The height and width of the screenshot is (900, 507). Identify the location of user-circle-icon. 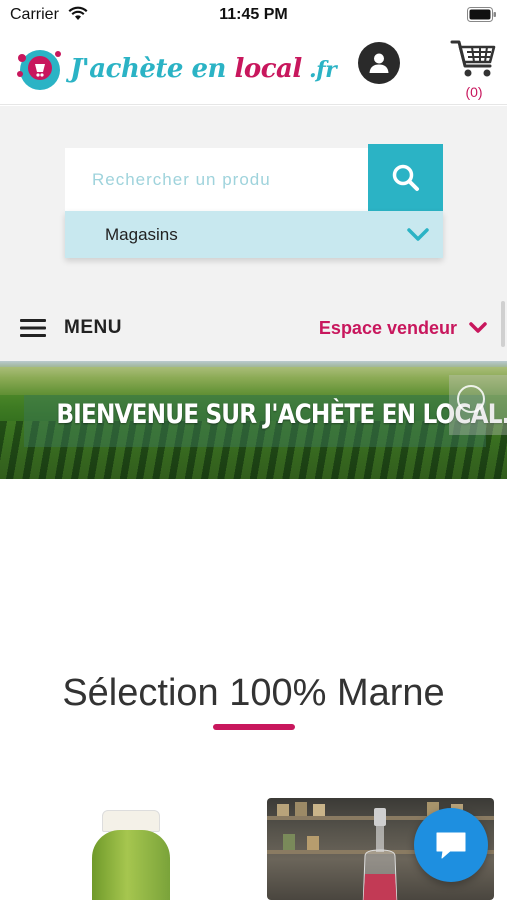
(379, 63).